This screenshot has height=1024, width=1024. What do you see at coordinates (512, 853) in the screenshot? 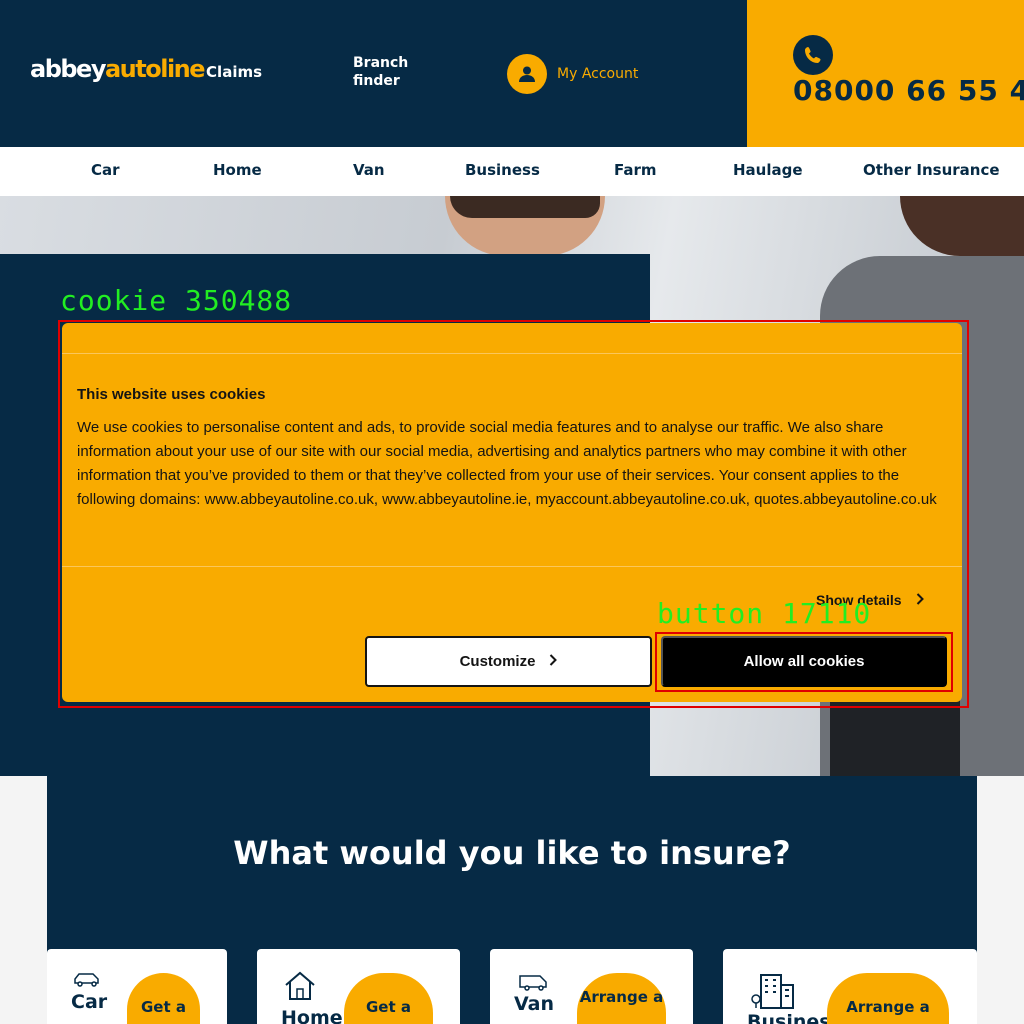
I see `insure-title: What would you like to insure?` at bounding box center [512, 853].